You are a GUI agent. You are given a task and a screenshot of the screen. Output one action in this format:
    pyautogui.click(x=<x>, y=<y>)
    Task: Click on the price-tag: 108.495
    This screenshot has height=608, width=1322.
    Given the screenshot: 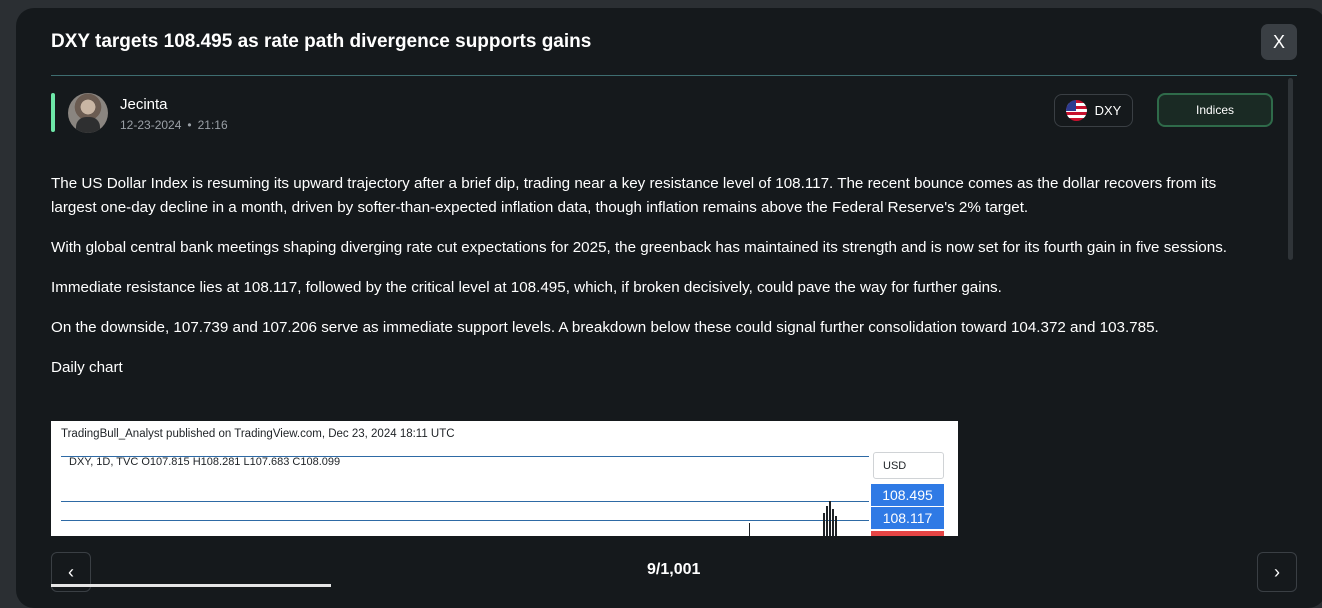 What is the action you would take?
    pyautogui.click(x=907, y=495)
    